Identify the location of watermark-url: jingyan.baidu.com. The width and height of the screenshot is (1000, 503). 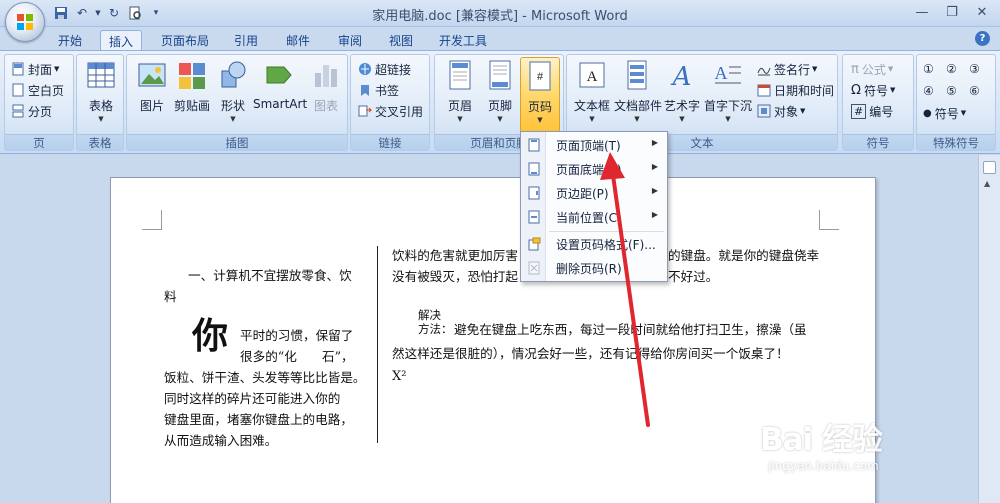
(823, 466).